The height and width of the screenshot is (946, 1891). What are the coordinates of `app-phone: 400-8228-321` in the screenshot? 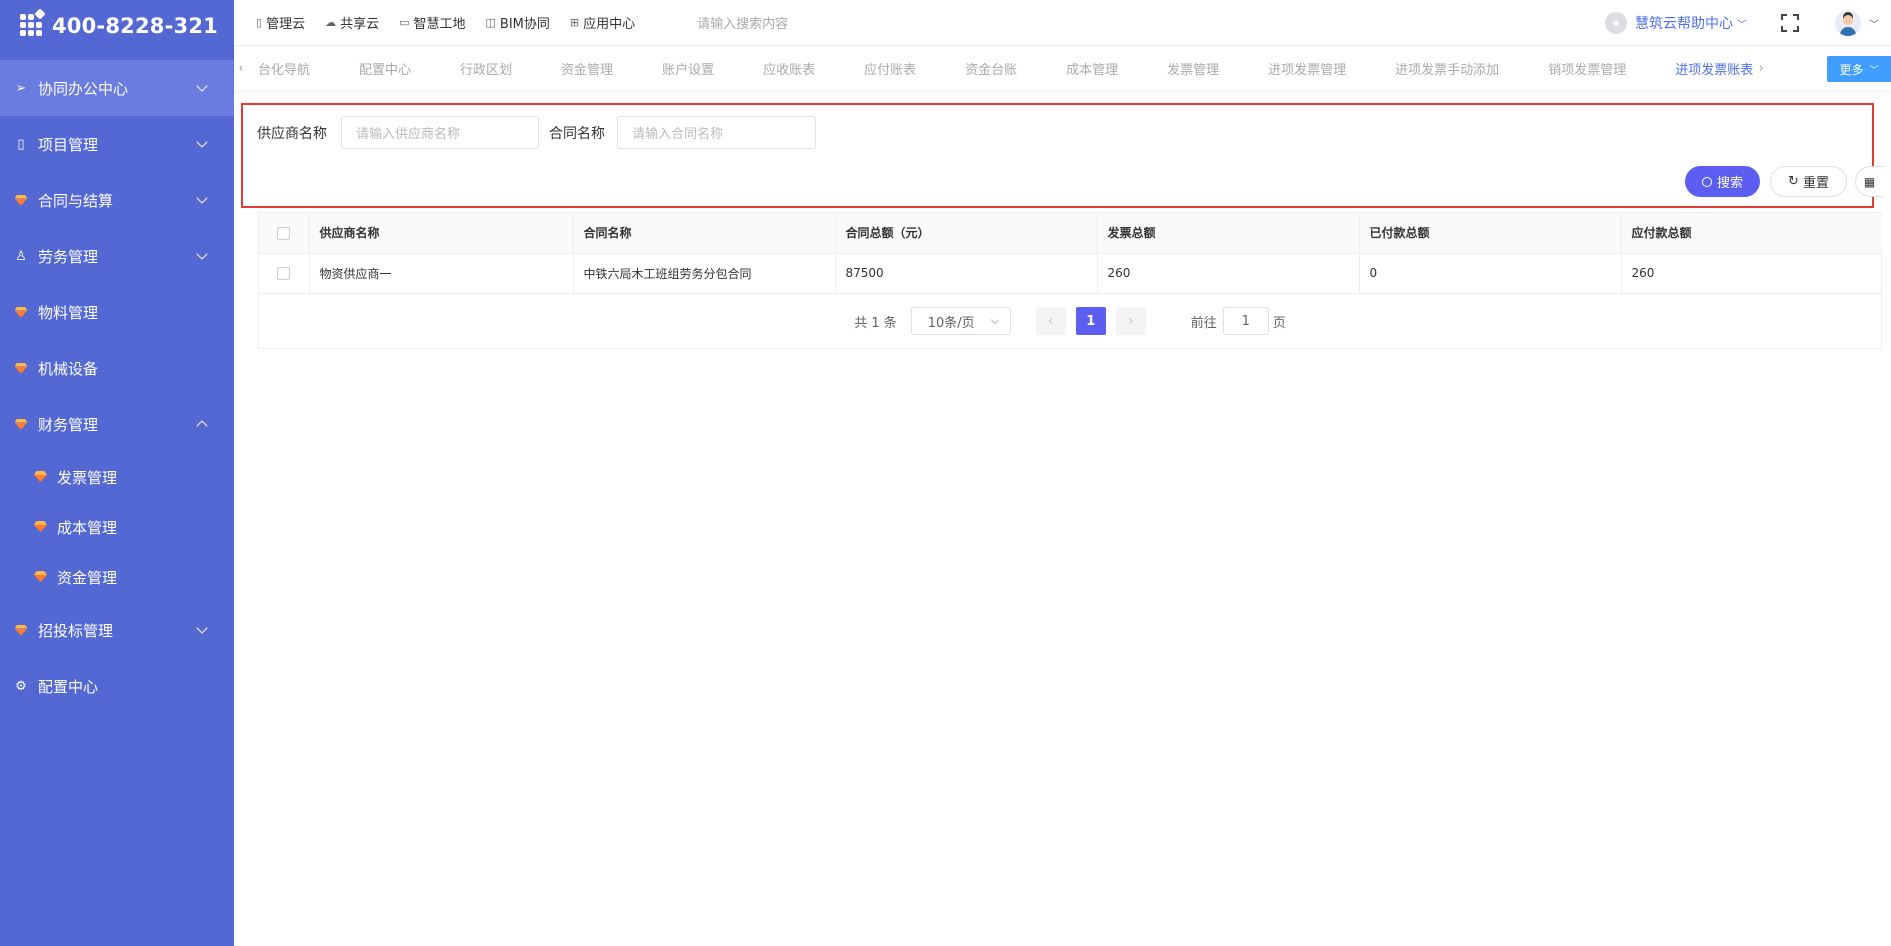 It's located at (135, 26).